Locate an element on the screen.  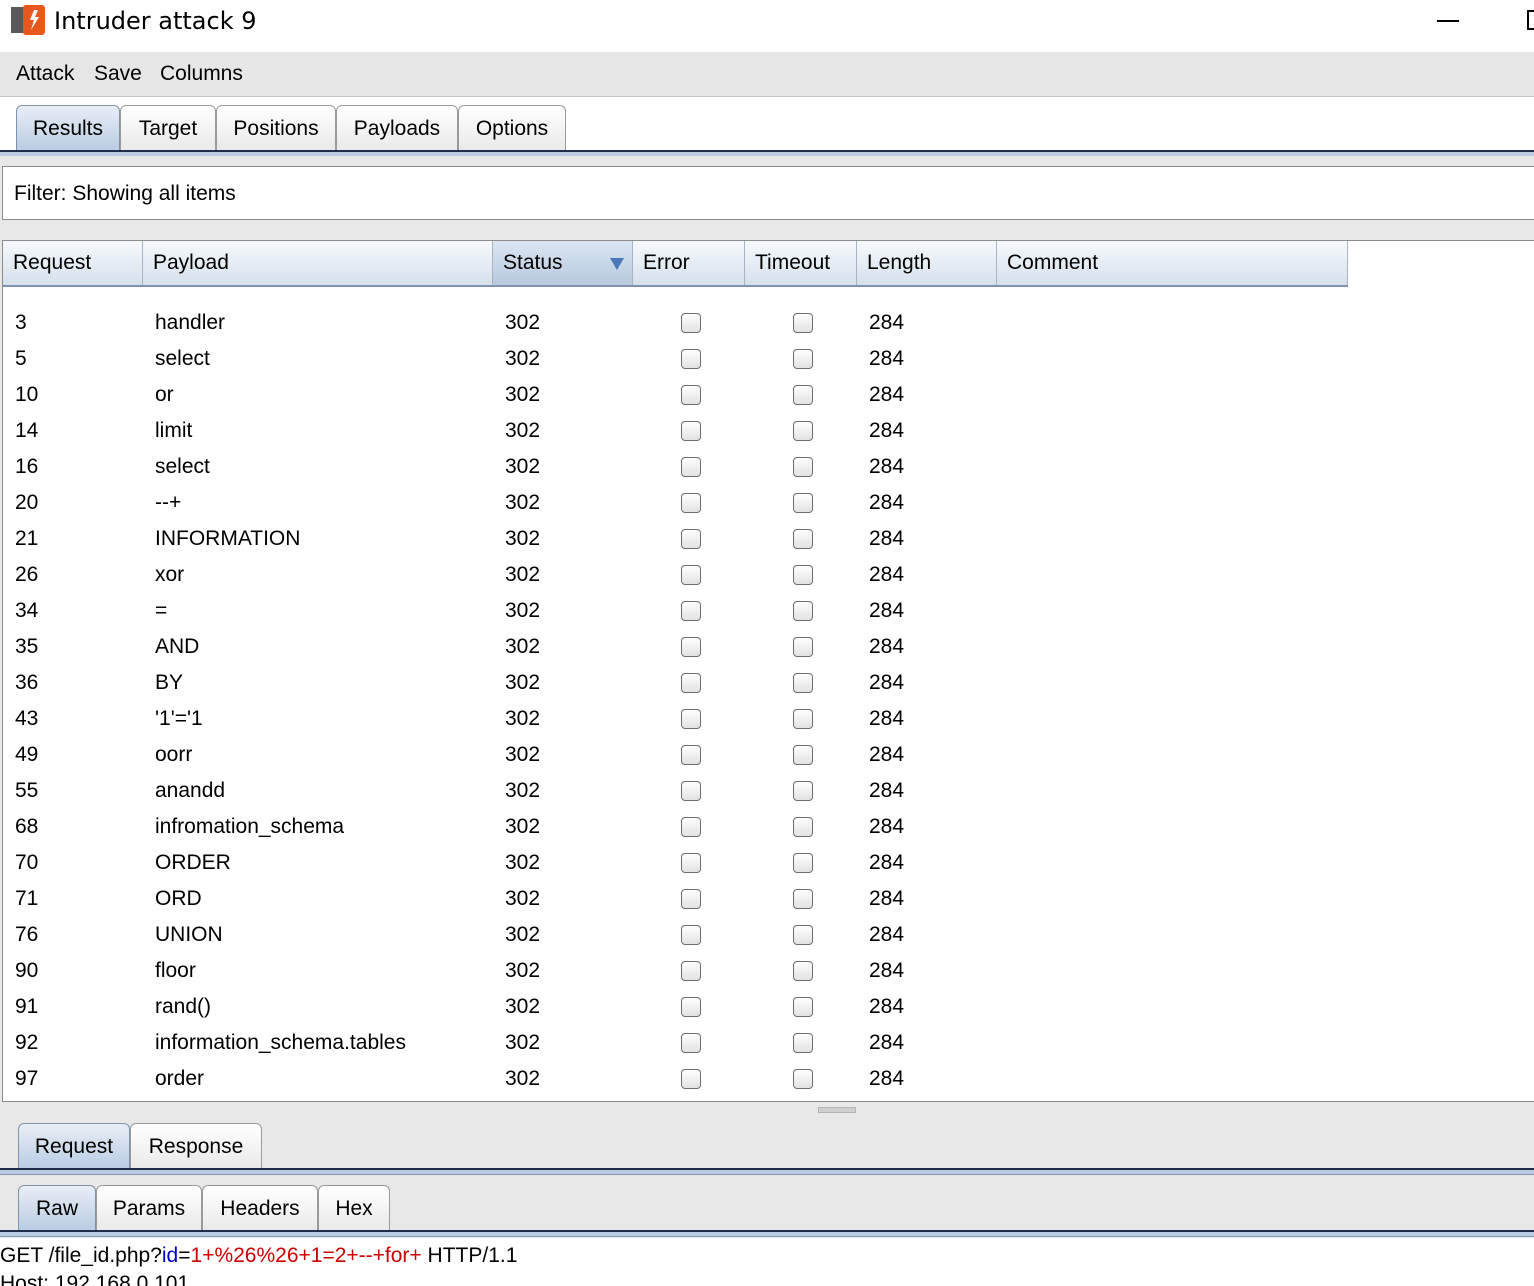
column-header-status: Status is located at coordinates (563, 263).